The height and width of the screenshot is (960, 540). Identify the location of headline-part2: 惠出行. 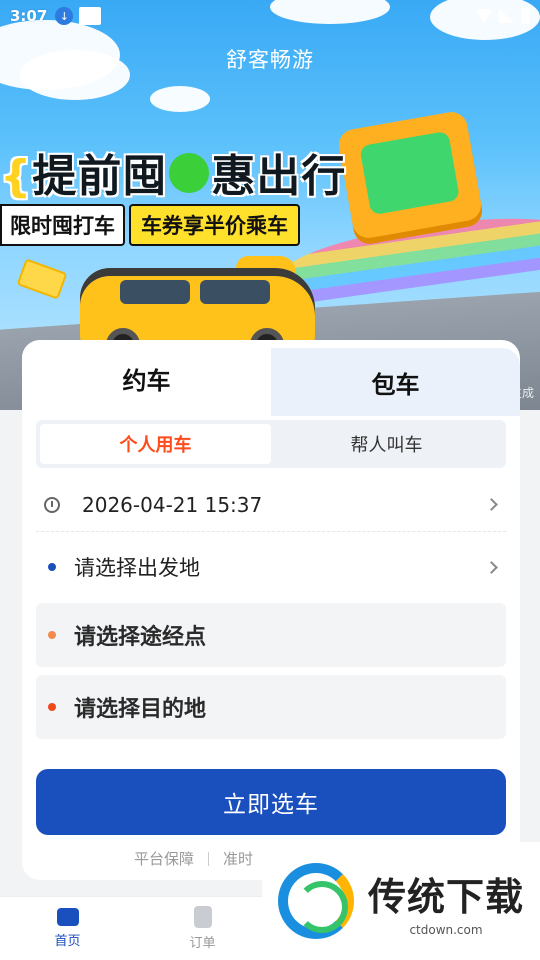
(279, 176).